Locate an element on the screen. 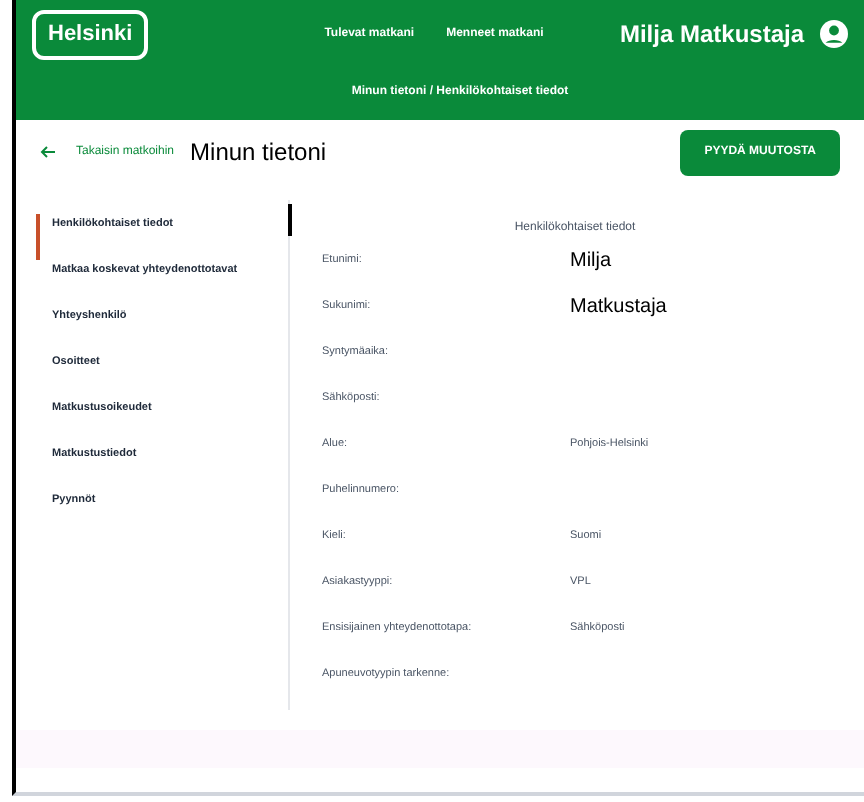 Image resolution: width=864 pixels, height=802 pixels. user-icon is located at coordinates (834, 34).